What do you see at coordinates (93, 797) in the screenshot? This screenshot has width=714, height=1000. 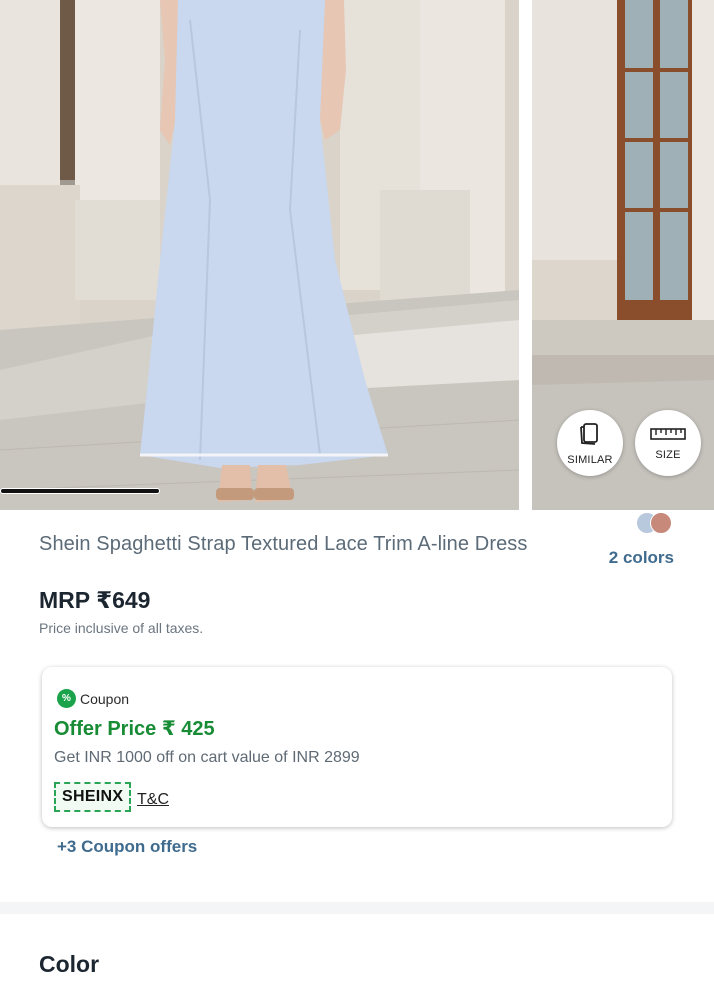 I see `coupon-code: SHEINX` at bounding box center [93, 797].